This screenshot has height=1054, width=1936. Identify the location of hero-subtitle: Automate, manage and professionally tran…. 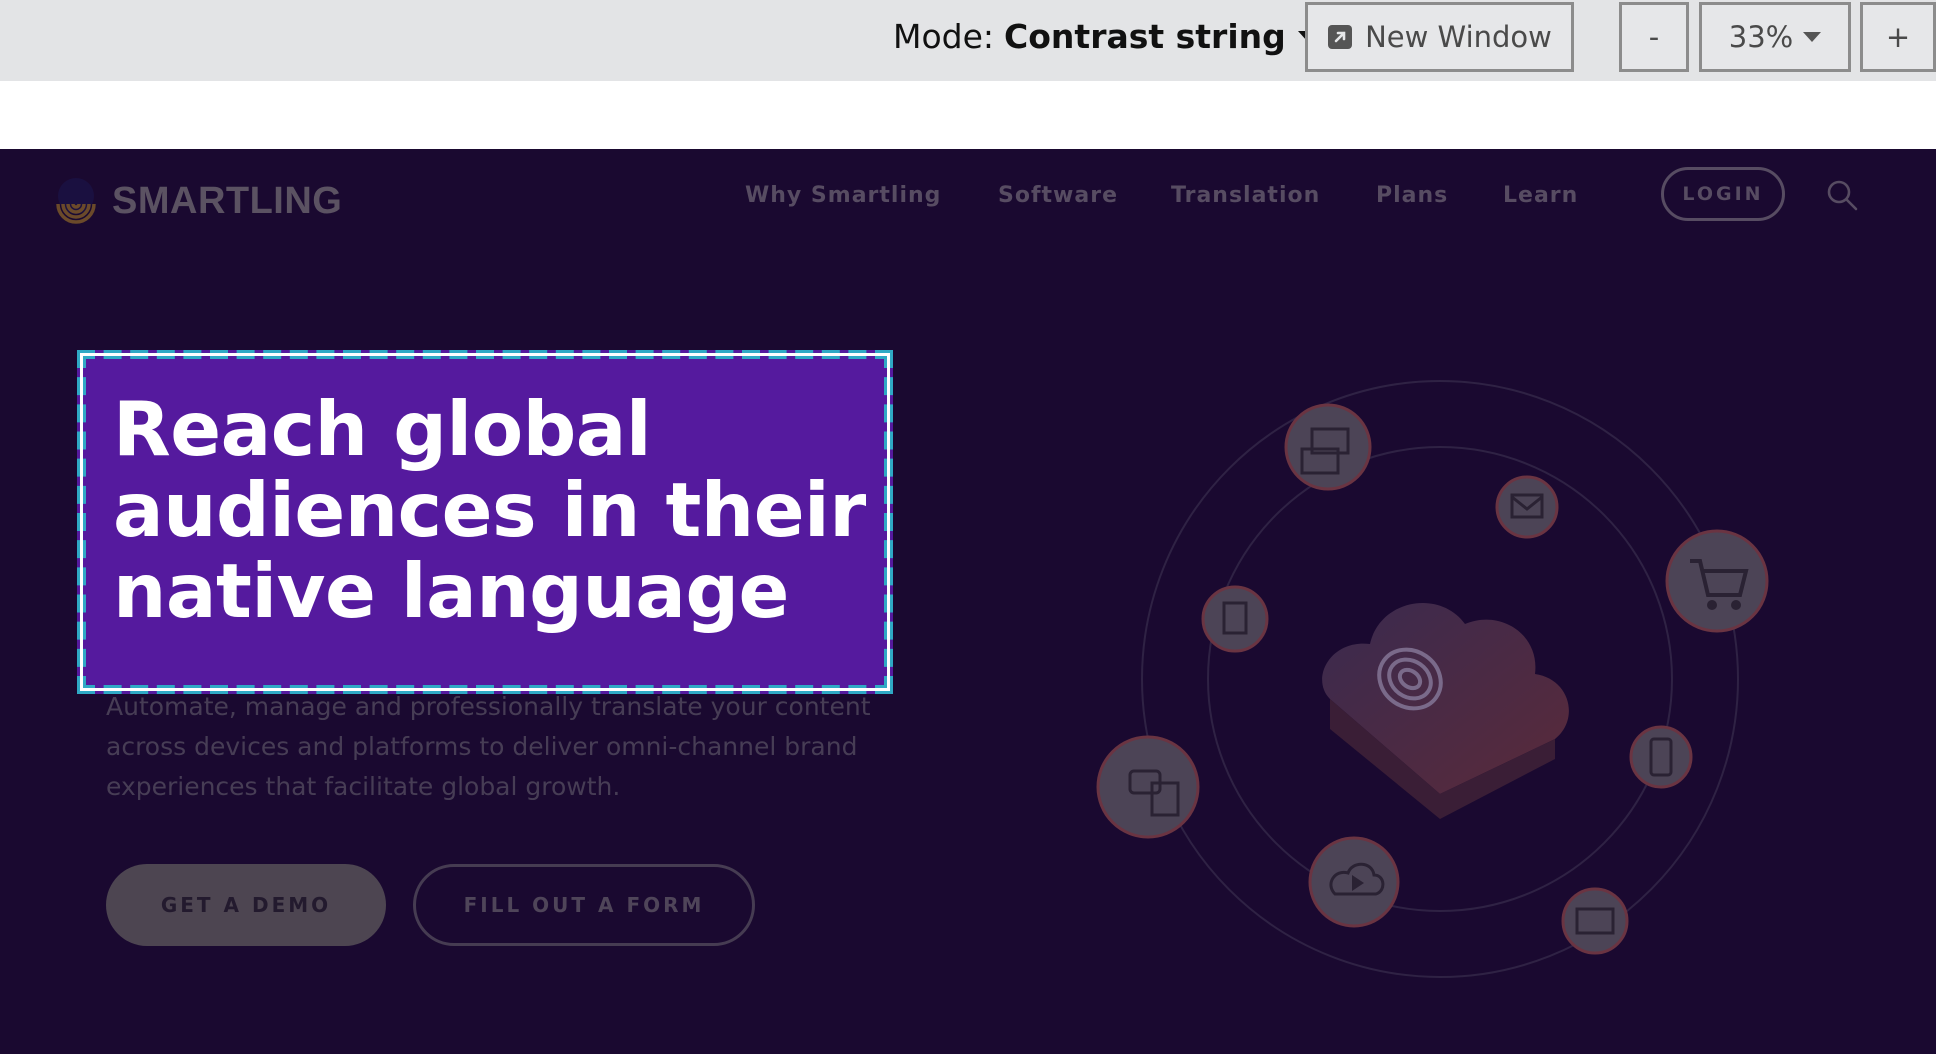
(488, 746).